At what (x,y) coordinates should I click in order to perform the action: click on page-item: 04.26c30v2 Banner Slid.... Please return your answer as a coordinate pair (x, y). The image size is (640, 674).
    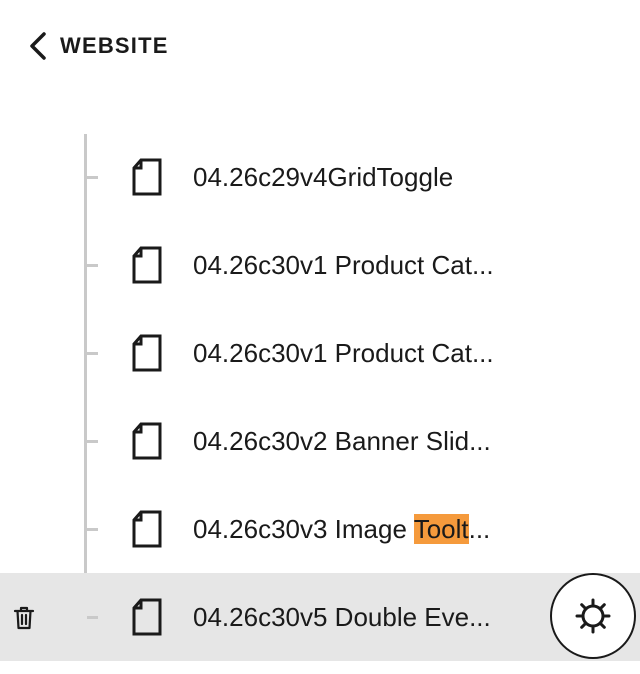
    Looking at the image, I should click on (320, 441).